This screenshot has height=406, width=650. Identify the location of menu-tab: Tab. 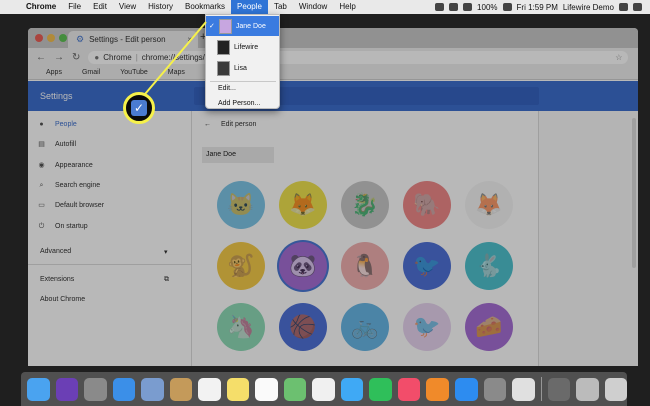
(280, 7).